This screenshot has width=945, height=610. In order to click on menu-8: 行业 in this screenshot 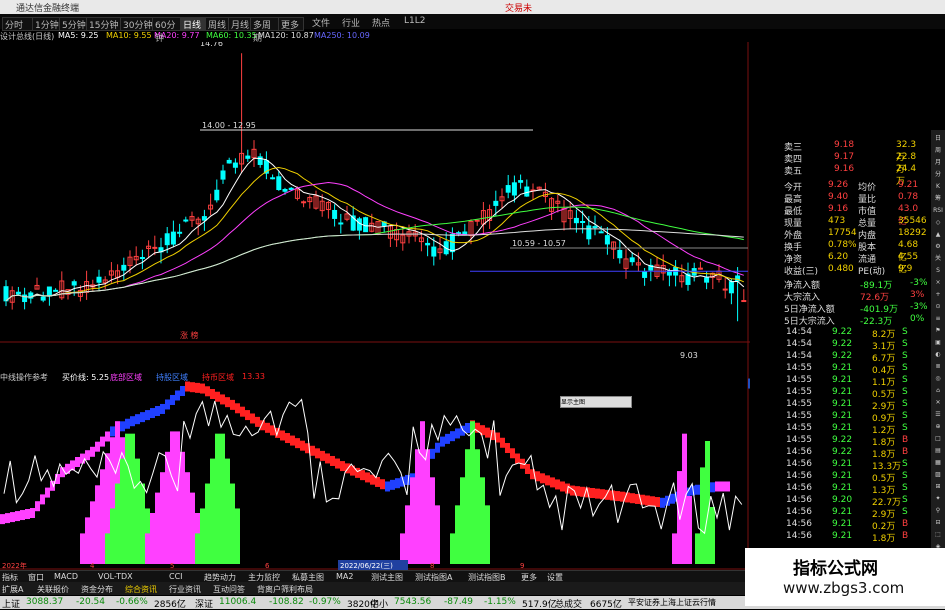, I will do `click(351, 22)`.